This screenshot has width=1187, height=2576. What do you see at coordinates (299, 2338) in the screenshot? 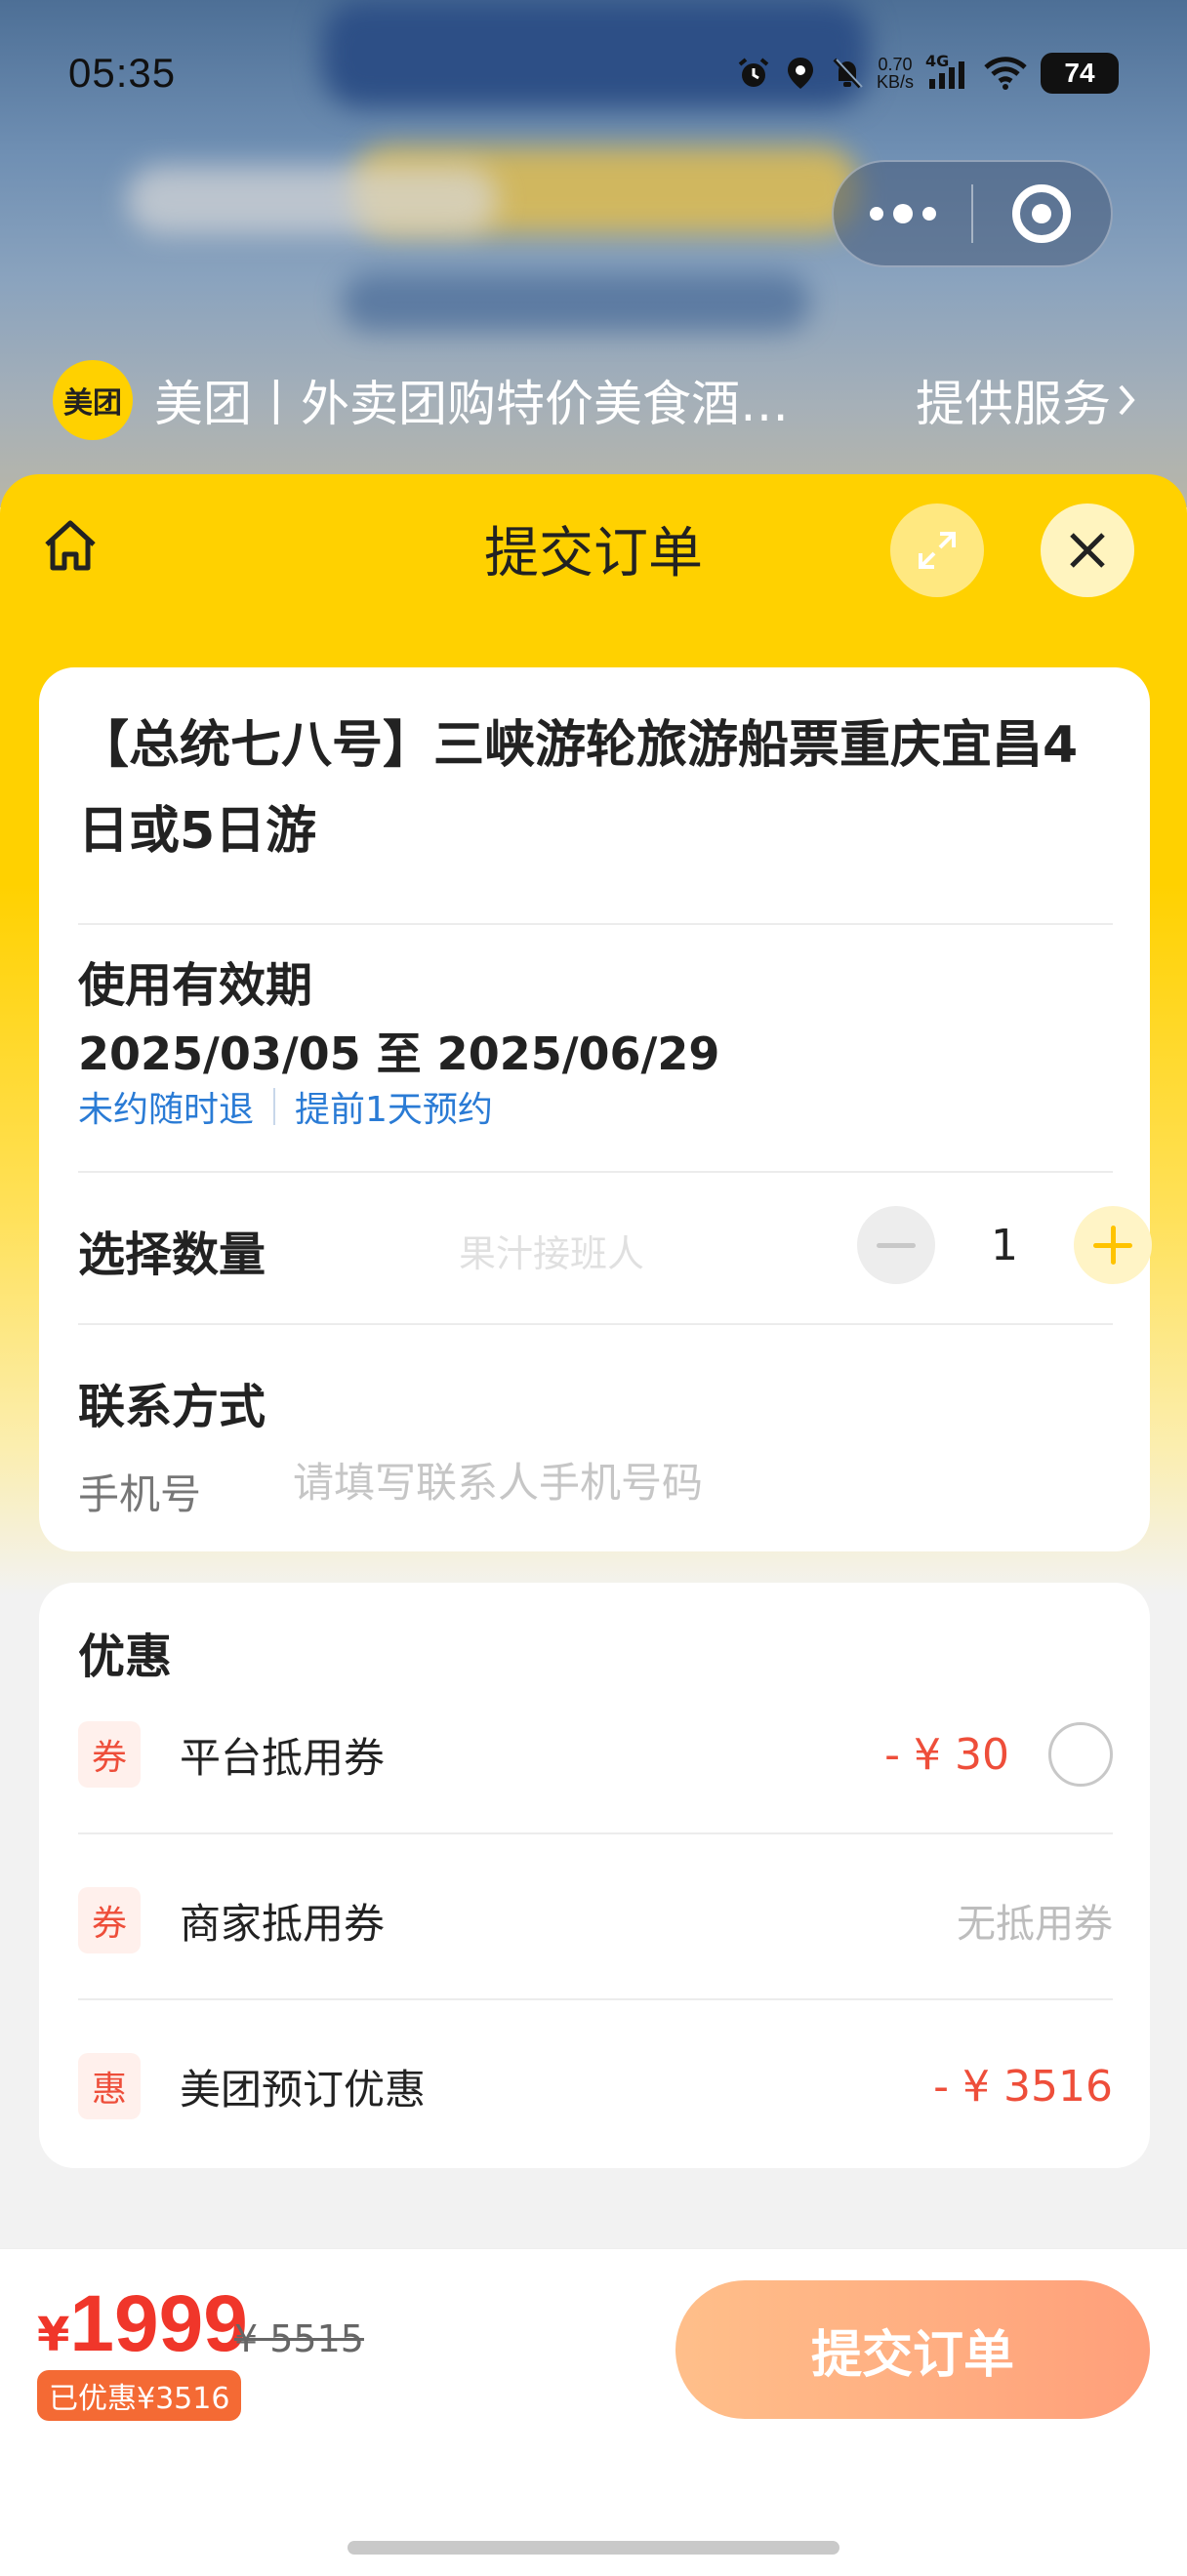
I see `original-price: ¥ 5515` at bounding box center [299, 2338].